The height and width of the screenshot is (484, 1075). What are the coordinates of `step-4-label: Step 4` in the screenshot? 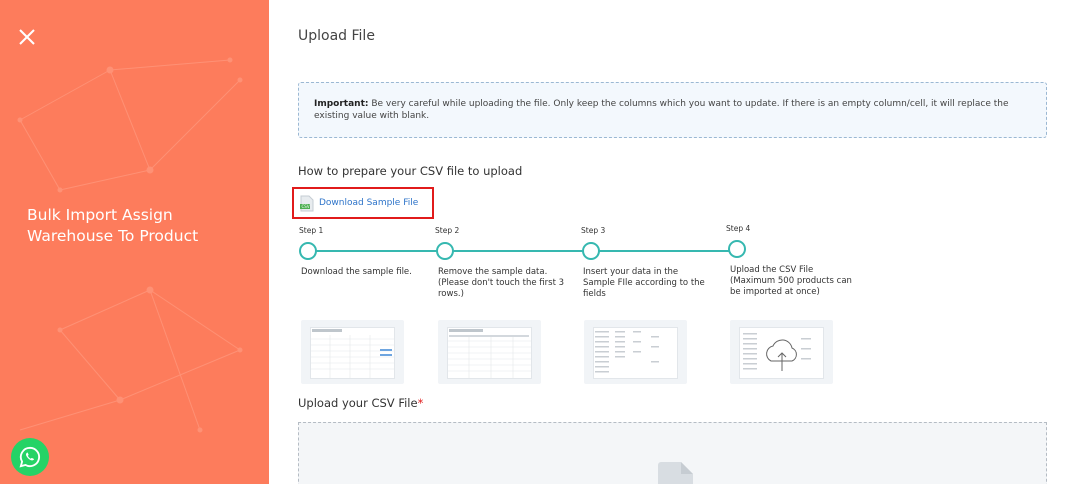 It's located at (738, 228).